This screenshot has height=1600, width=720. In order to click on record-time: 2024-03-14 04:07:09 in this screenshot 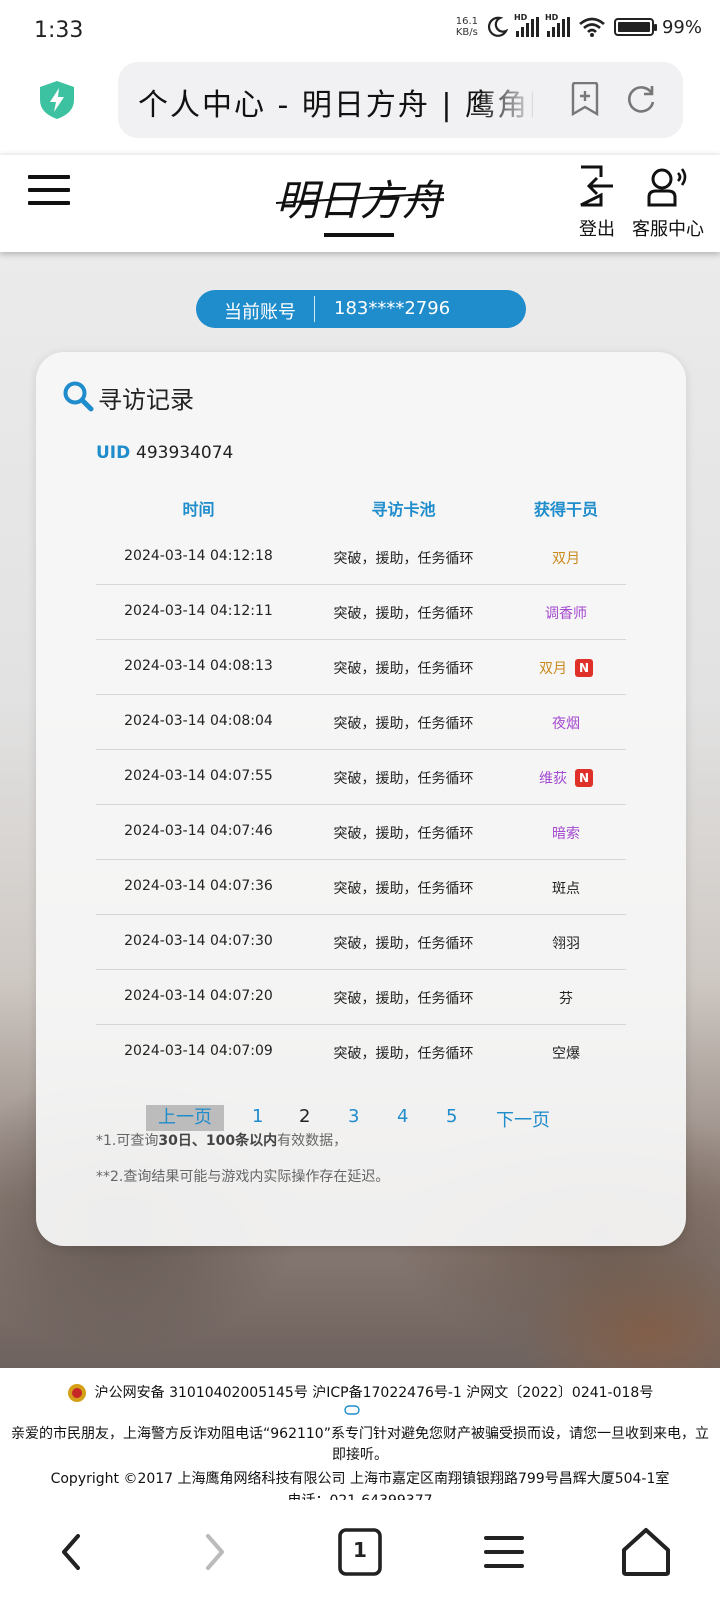, I will do `click(198, 1051)`.